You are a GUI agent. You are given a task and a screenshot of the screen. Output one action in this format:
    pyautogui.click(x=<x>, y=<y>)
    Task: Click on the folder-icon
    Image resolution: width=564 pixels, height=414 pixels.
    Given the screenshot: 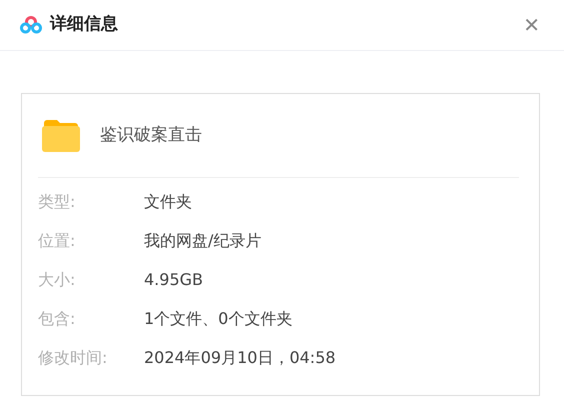 What is the action you would take?
    pyautogui.click(x=61, y=135)
    